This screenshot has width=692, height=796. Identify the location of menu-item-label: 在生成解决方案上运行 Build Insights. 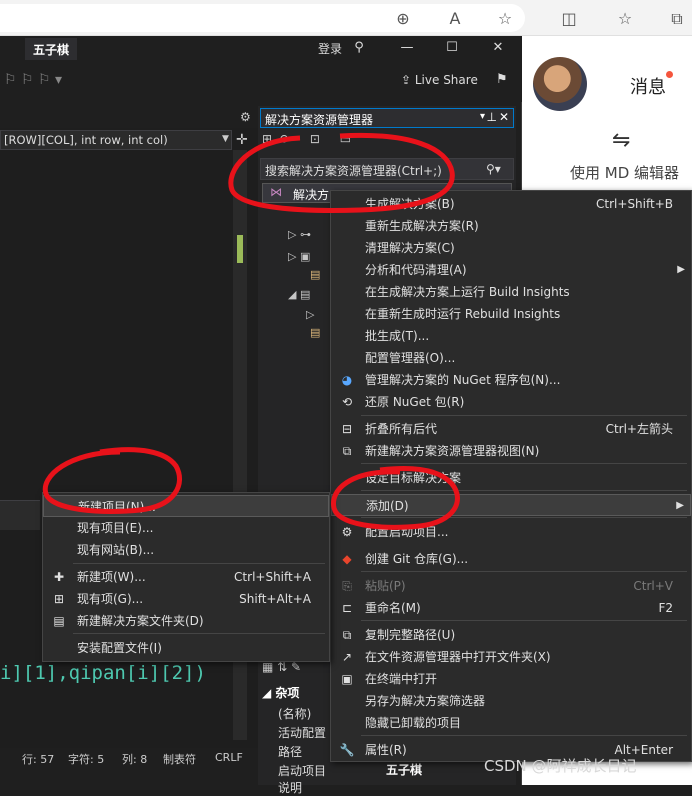
(467, 292).